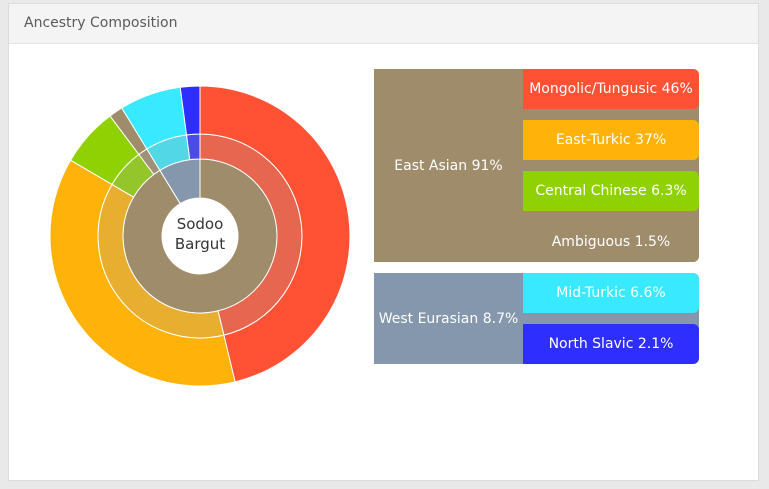 This screenshot has height=489, width=769. I want to click on legend-item-mid-turkic: Mid-Turkic 6.6%, so click(611, 293).